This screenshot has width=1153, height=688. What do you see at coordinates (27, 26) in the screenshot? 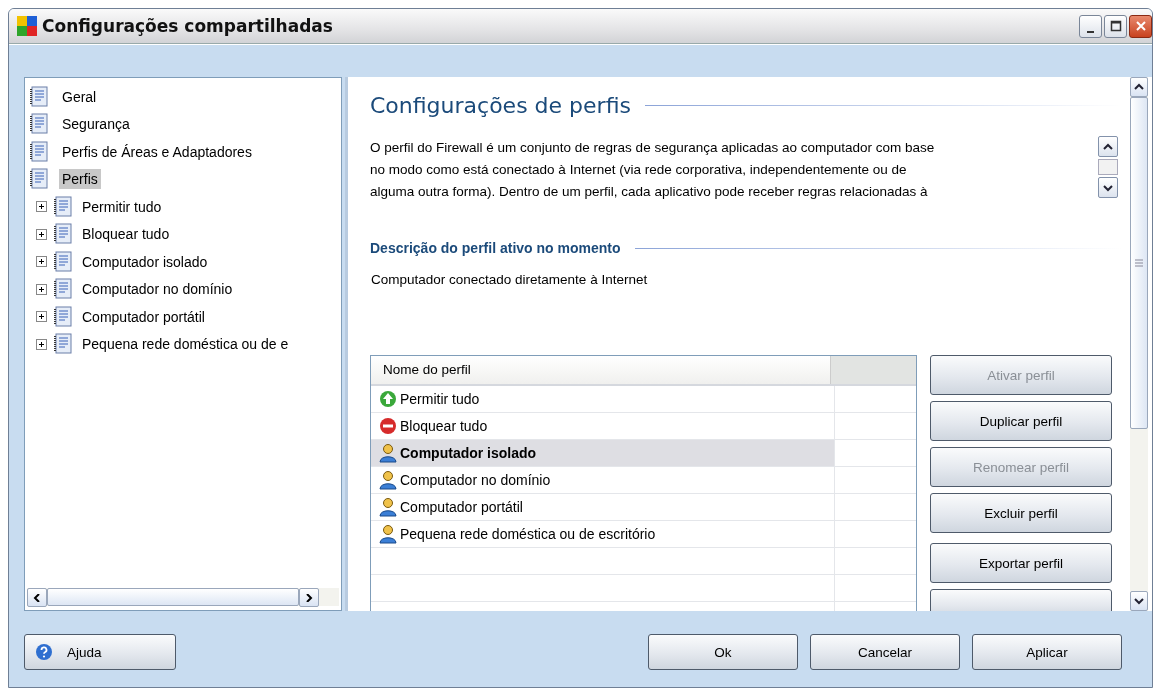
I see `app-logo-icon` at bounding box center [27, 26].